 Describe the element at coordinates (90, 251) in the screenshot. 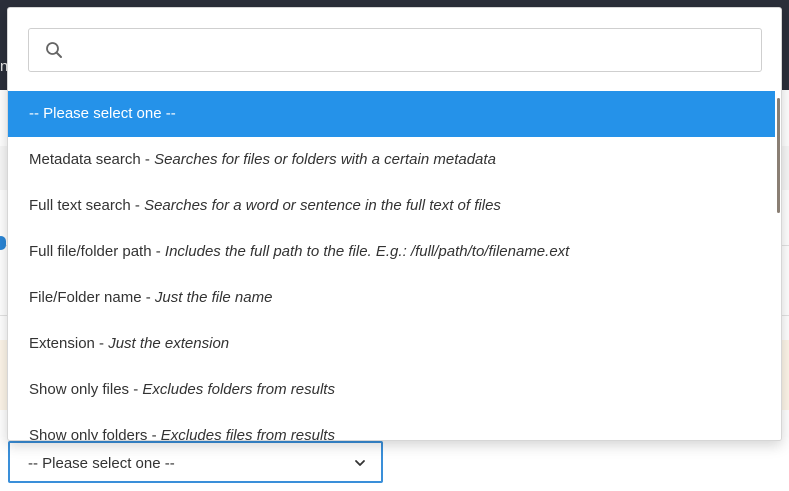

I see `option-label: Full file/folder path` at that location.